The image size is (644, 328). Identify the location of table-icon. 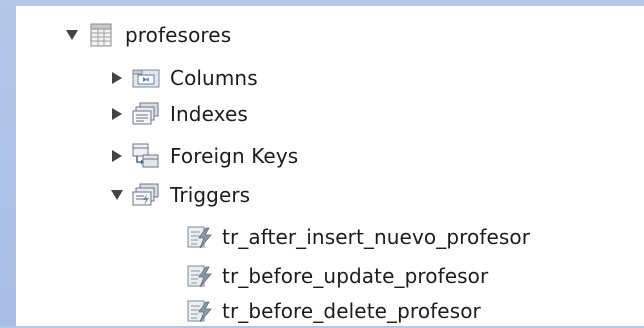
(101, 35).